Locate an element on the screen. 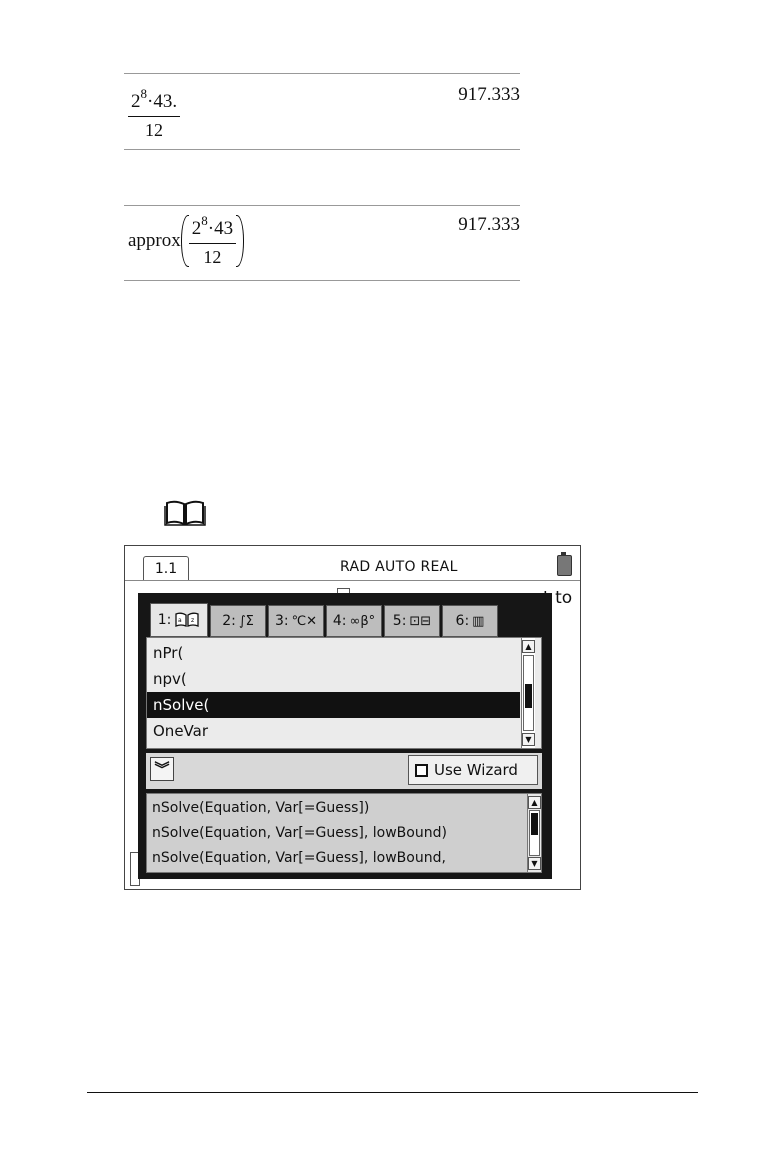  list-item-selected: nSolve( is located at coordinates (333, 705).